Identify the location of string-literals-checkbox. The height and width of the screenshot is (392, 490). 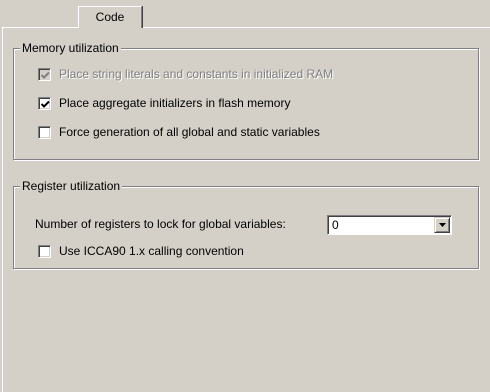
(44, 74).